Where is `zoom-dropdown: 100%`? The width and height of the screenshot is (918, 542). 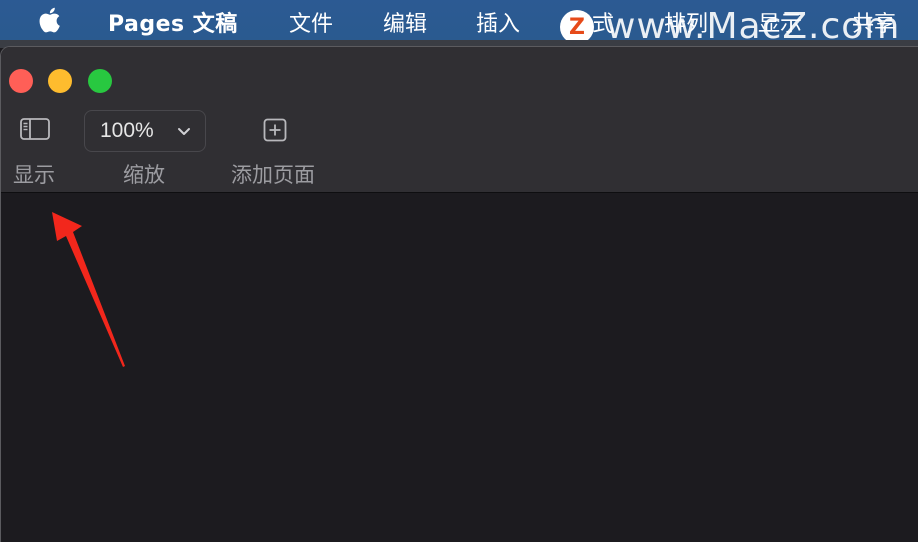
zoom-dropdown: 100% is located at coordinates (145, 131).